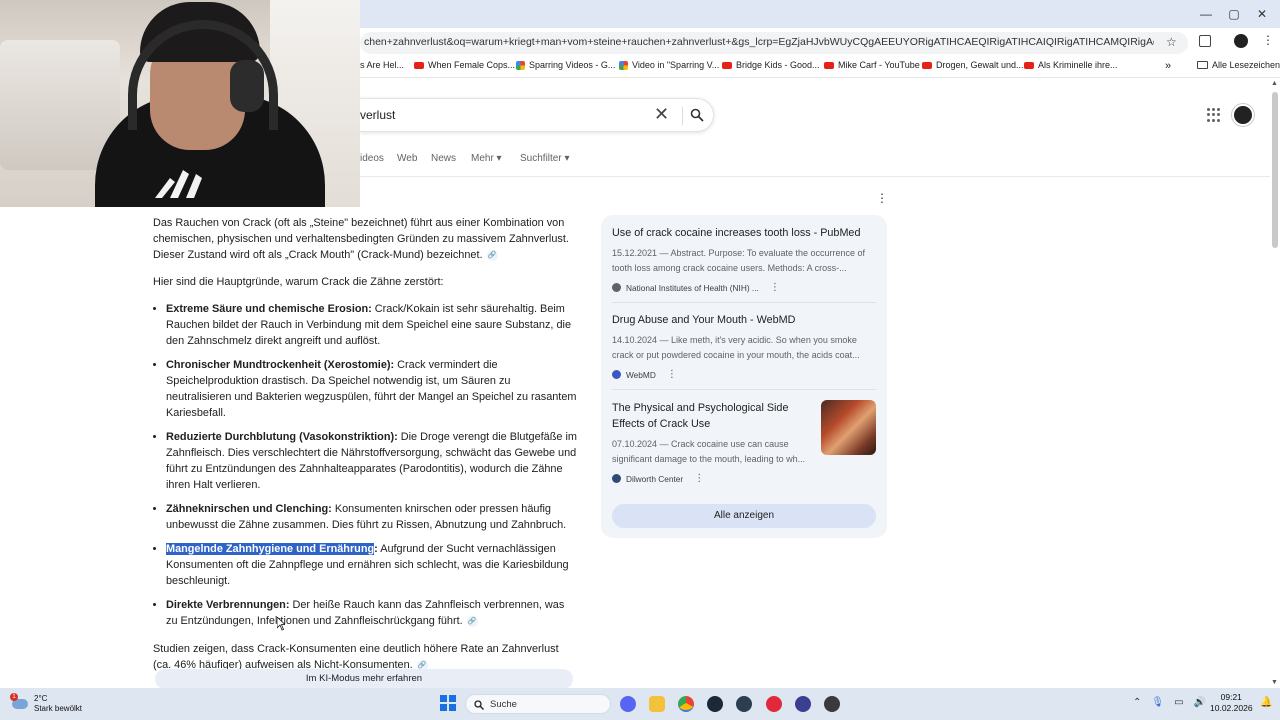 This screenshot has width=1280, height=720. Describe the element at coordinates (711, 478) in the screenshot. I see `source-site: Dilworth Center ⋮` at that location.